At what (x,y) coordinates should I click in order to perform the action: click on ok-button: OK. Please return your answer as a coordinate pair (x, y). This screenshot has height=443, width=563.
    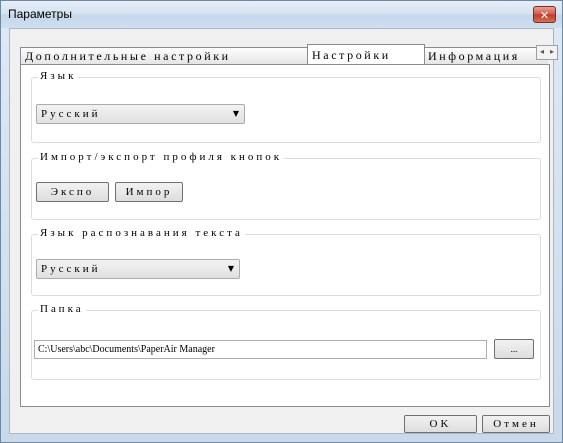
    Looking at the image, I should click on (440, 424).